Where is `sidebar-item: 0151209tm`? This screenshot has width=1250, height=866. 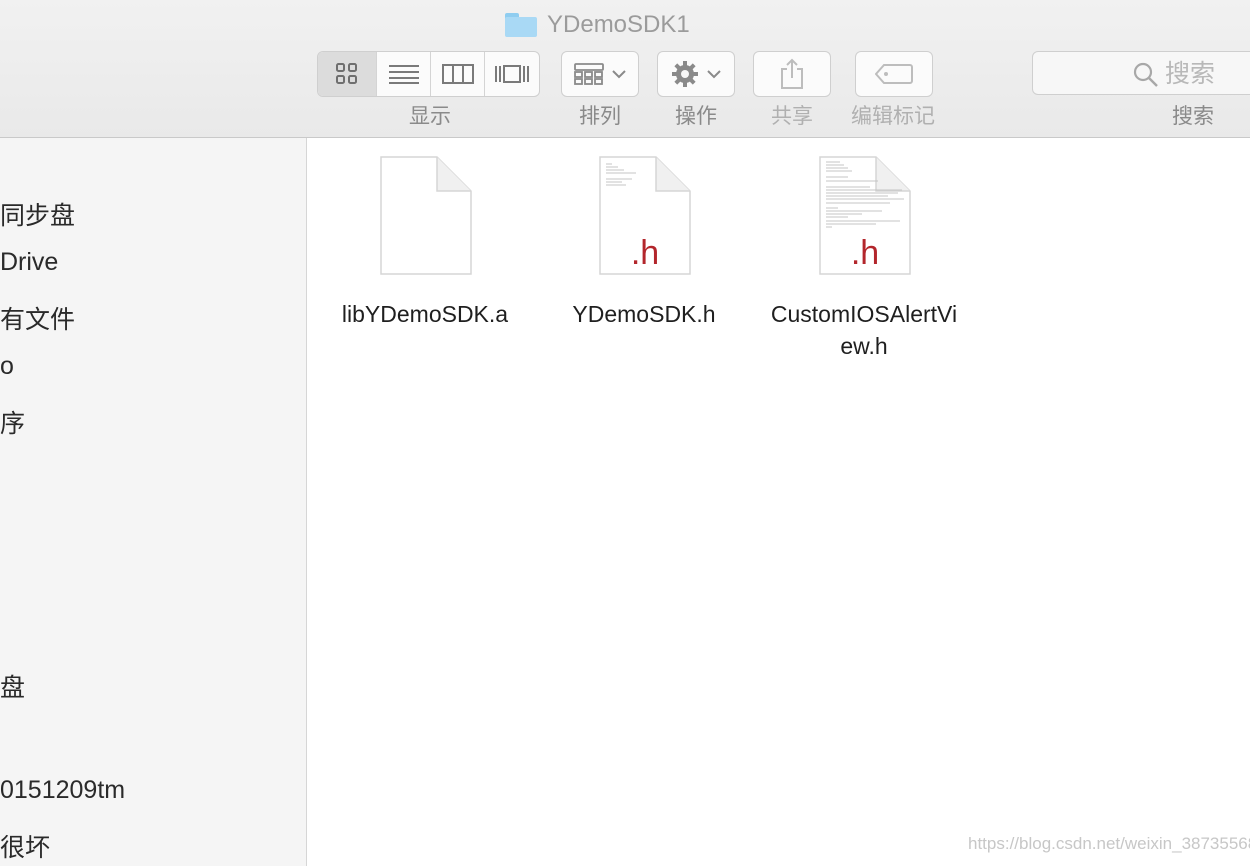
sidebar-item: 0151209tm is located at coordinates (62, 790).